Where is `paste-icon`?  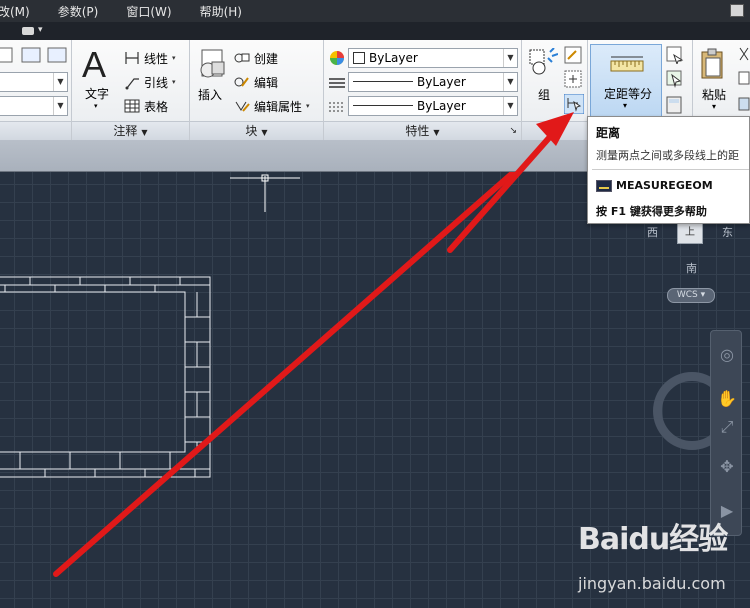
paste-icon is located at coordinates (713, 64).